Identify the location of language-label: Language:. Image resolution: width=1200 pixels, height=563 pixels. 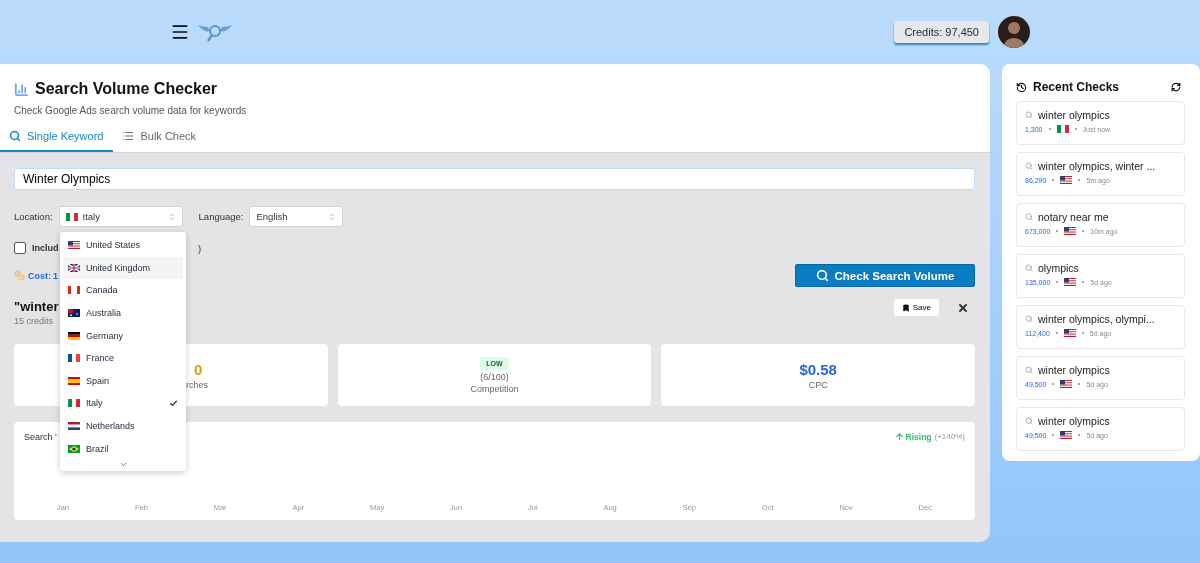
(221, 216).